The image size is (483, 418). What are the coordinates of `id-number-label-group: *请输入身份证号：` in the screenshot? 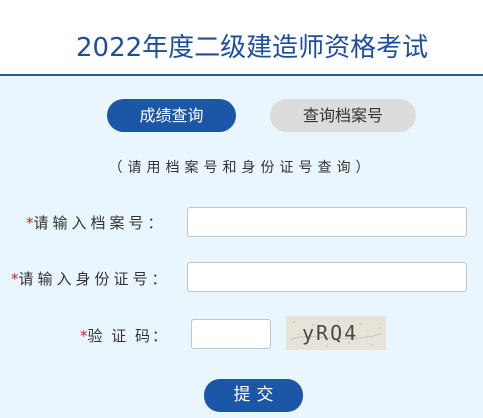 It's located at (91, 278).